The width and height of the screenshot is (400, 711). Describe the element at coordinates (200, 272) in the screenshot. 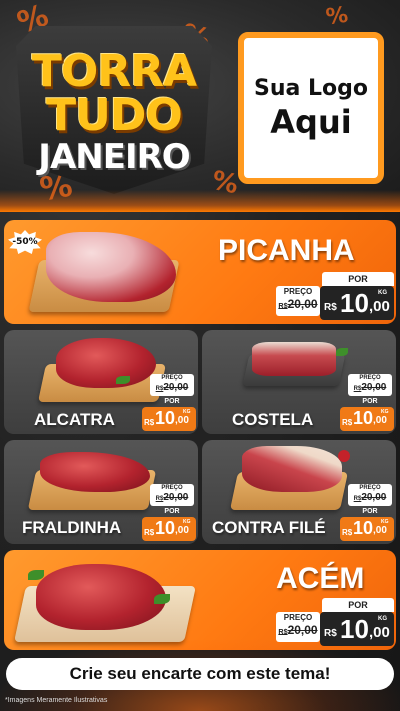

I see `product-card-picanha: PICANHA POR PREÇO R$20,00 R$ 10 ,00 KG` at that location.